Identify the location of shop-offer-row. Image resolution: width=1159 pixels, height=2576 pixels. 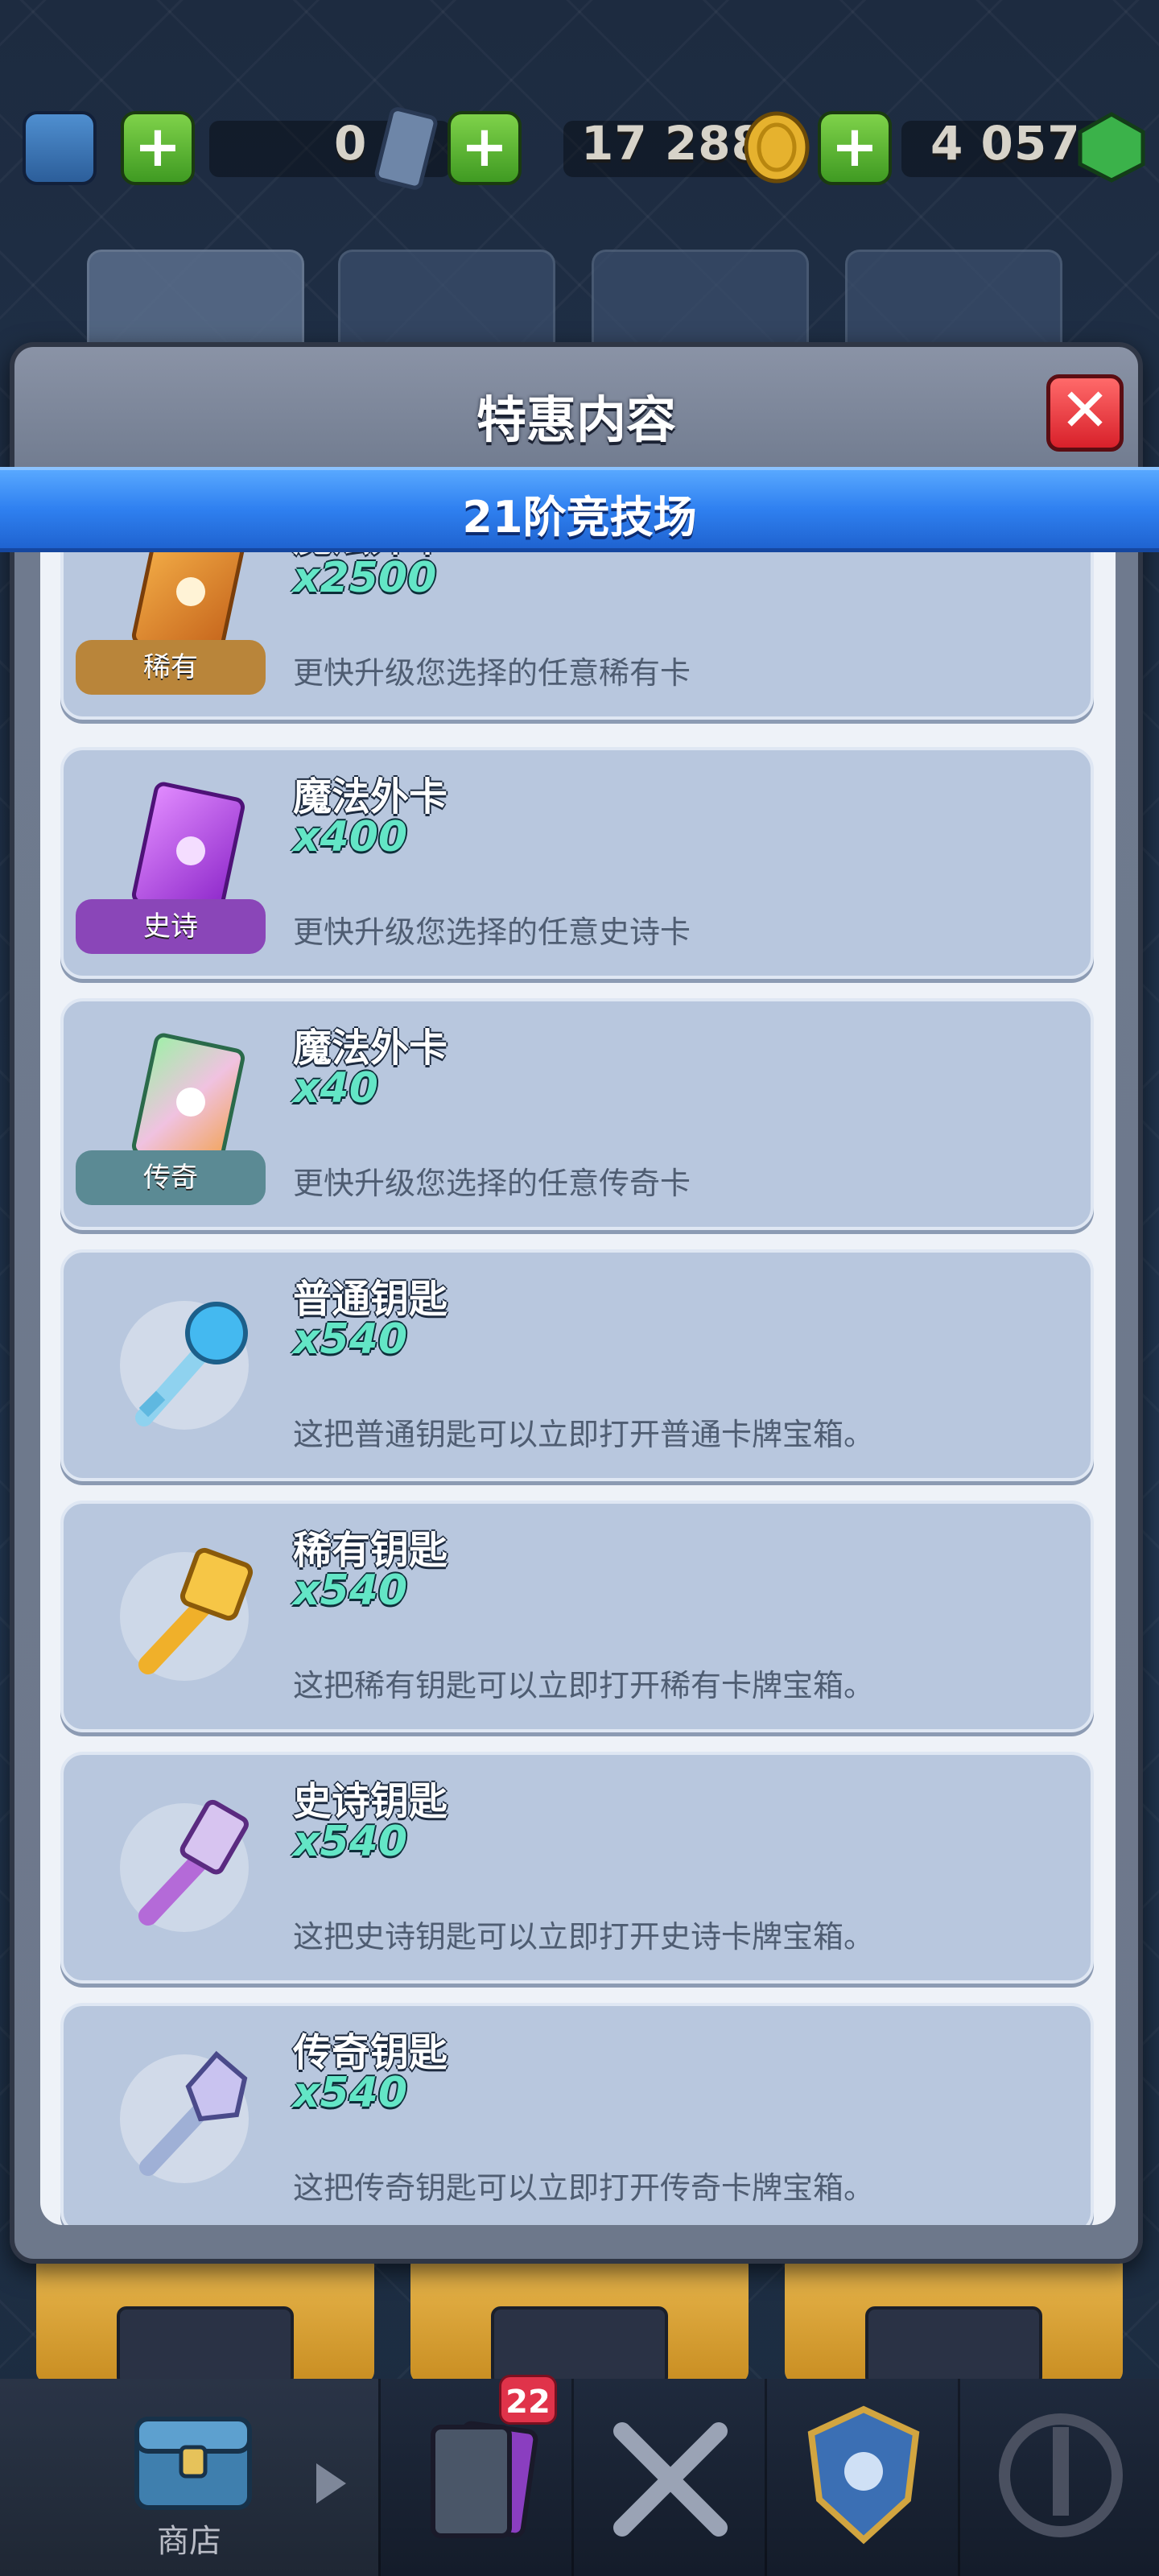
(579, 2320).